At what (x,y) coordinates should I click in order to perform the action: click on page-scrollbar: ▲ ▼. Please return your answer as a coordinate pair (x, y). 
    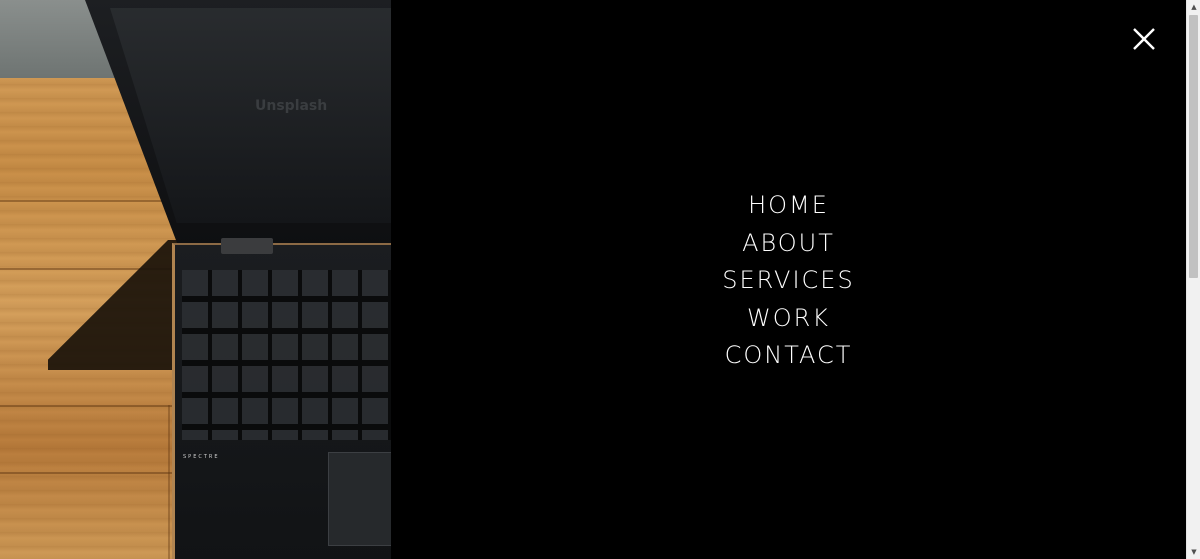
    Looking at the image, I should click on (1193, 279).